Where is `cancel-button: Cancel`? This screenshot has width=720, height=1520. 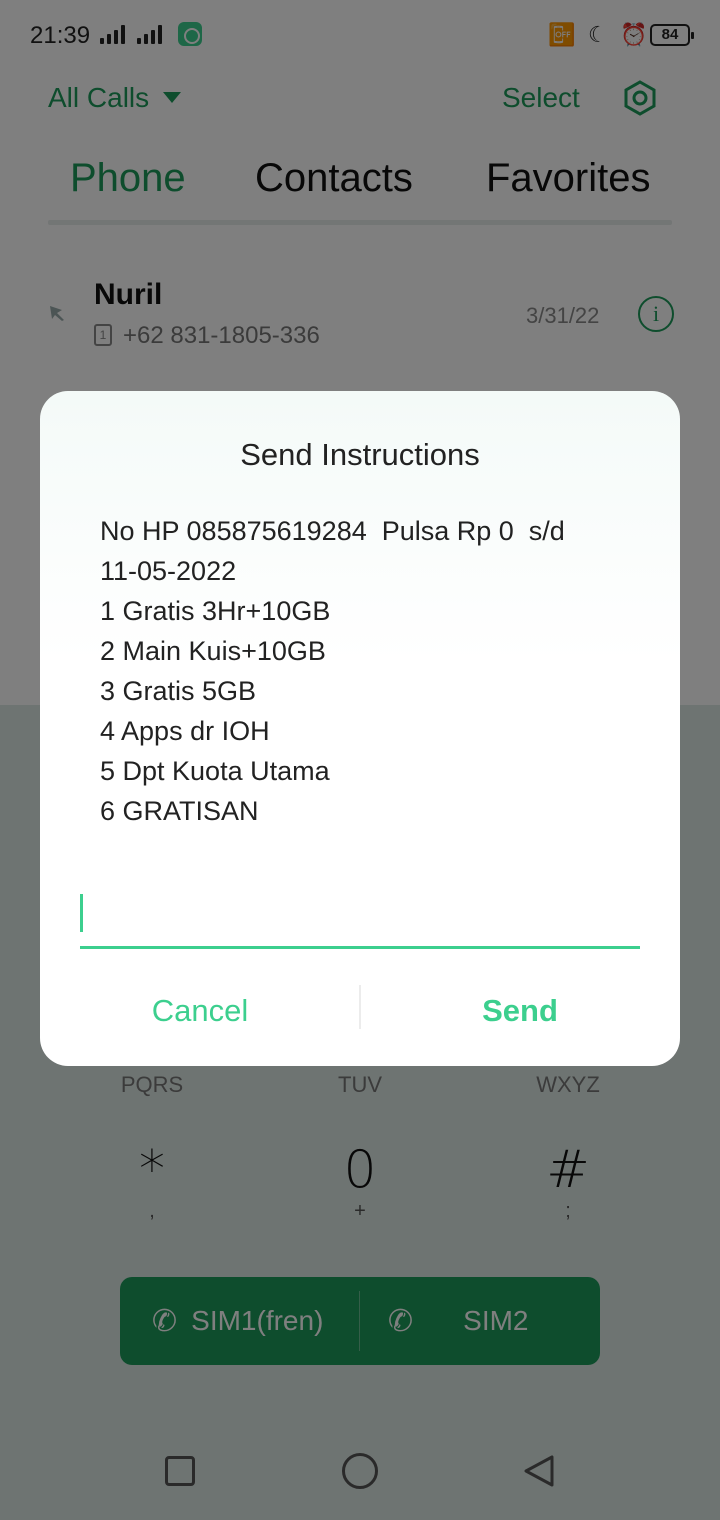
cancel-button: Cancel is located at coordinates (200, 1011).